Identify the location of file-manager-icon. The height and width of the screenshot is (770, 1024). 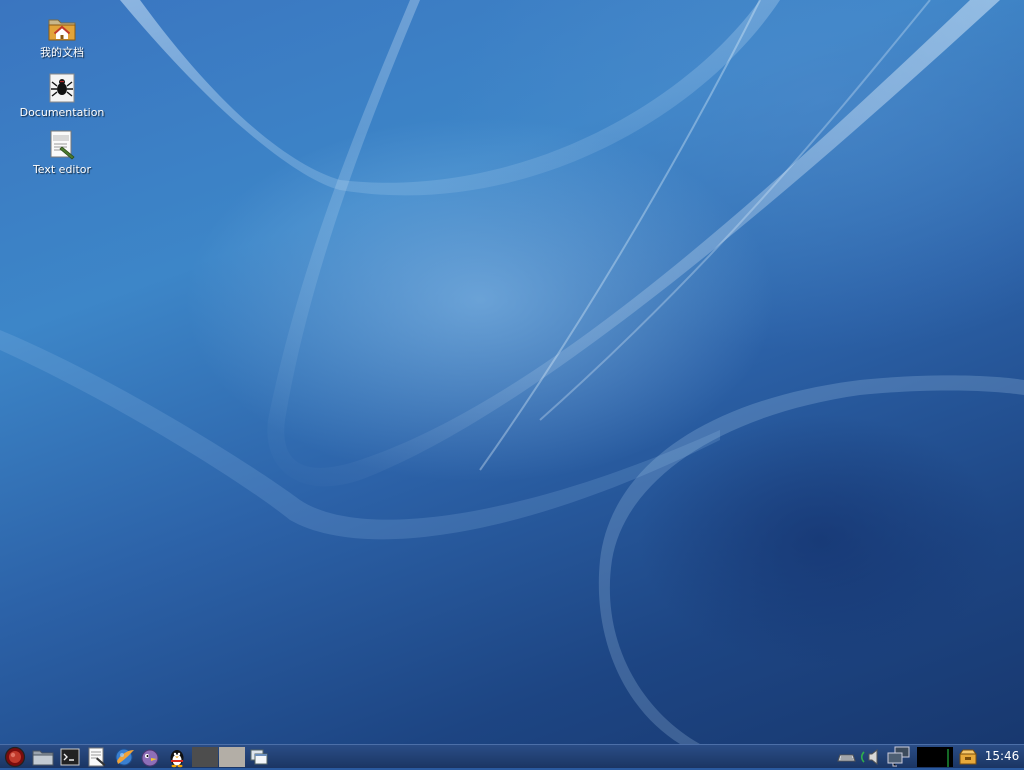
(43, 758).